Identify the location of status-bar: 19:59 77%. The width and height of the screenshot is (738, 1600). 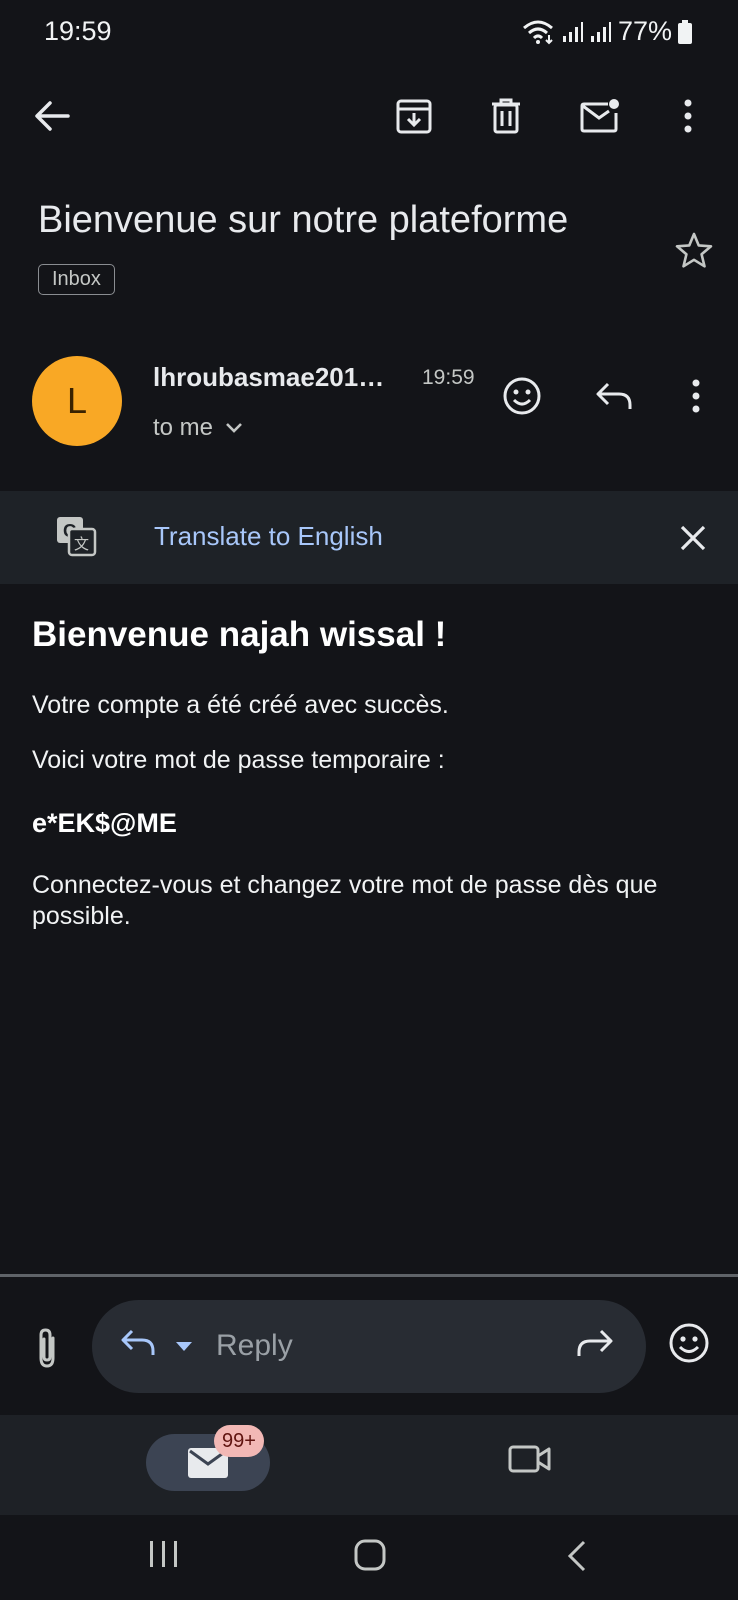
(369, 32).